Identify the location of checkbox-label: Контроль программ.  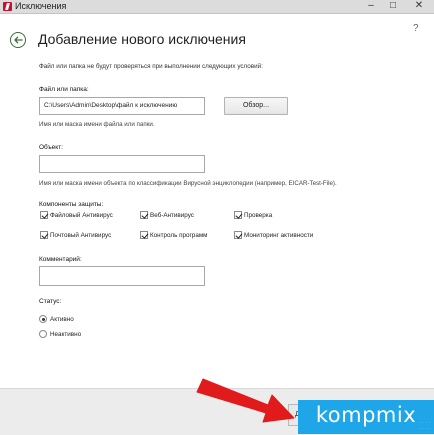
(179, 235).